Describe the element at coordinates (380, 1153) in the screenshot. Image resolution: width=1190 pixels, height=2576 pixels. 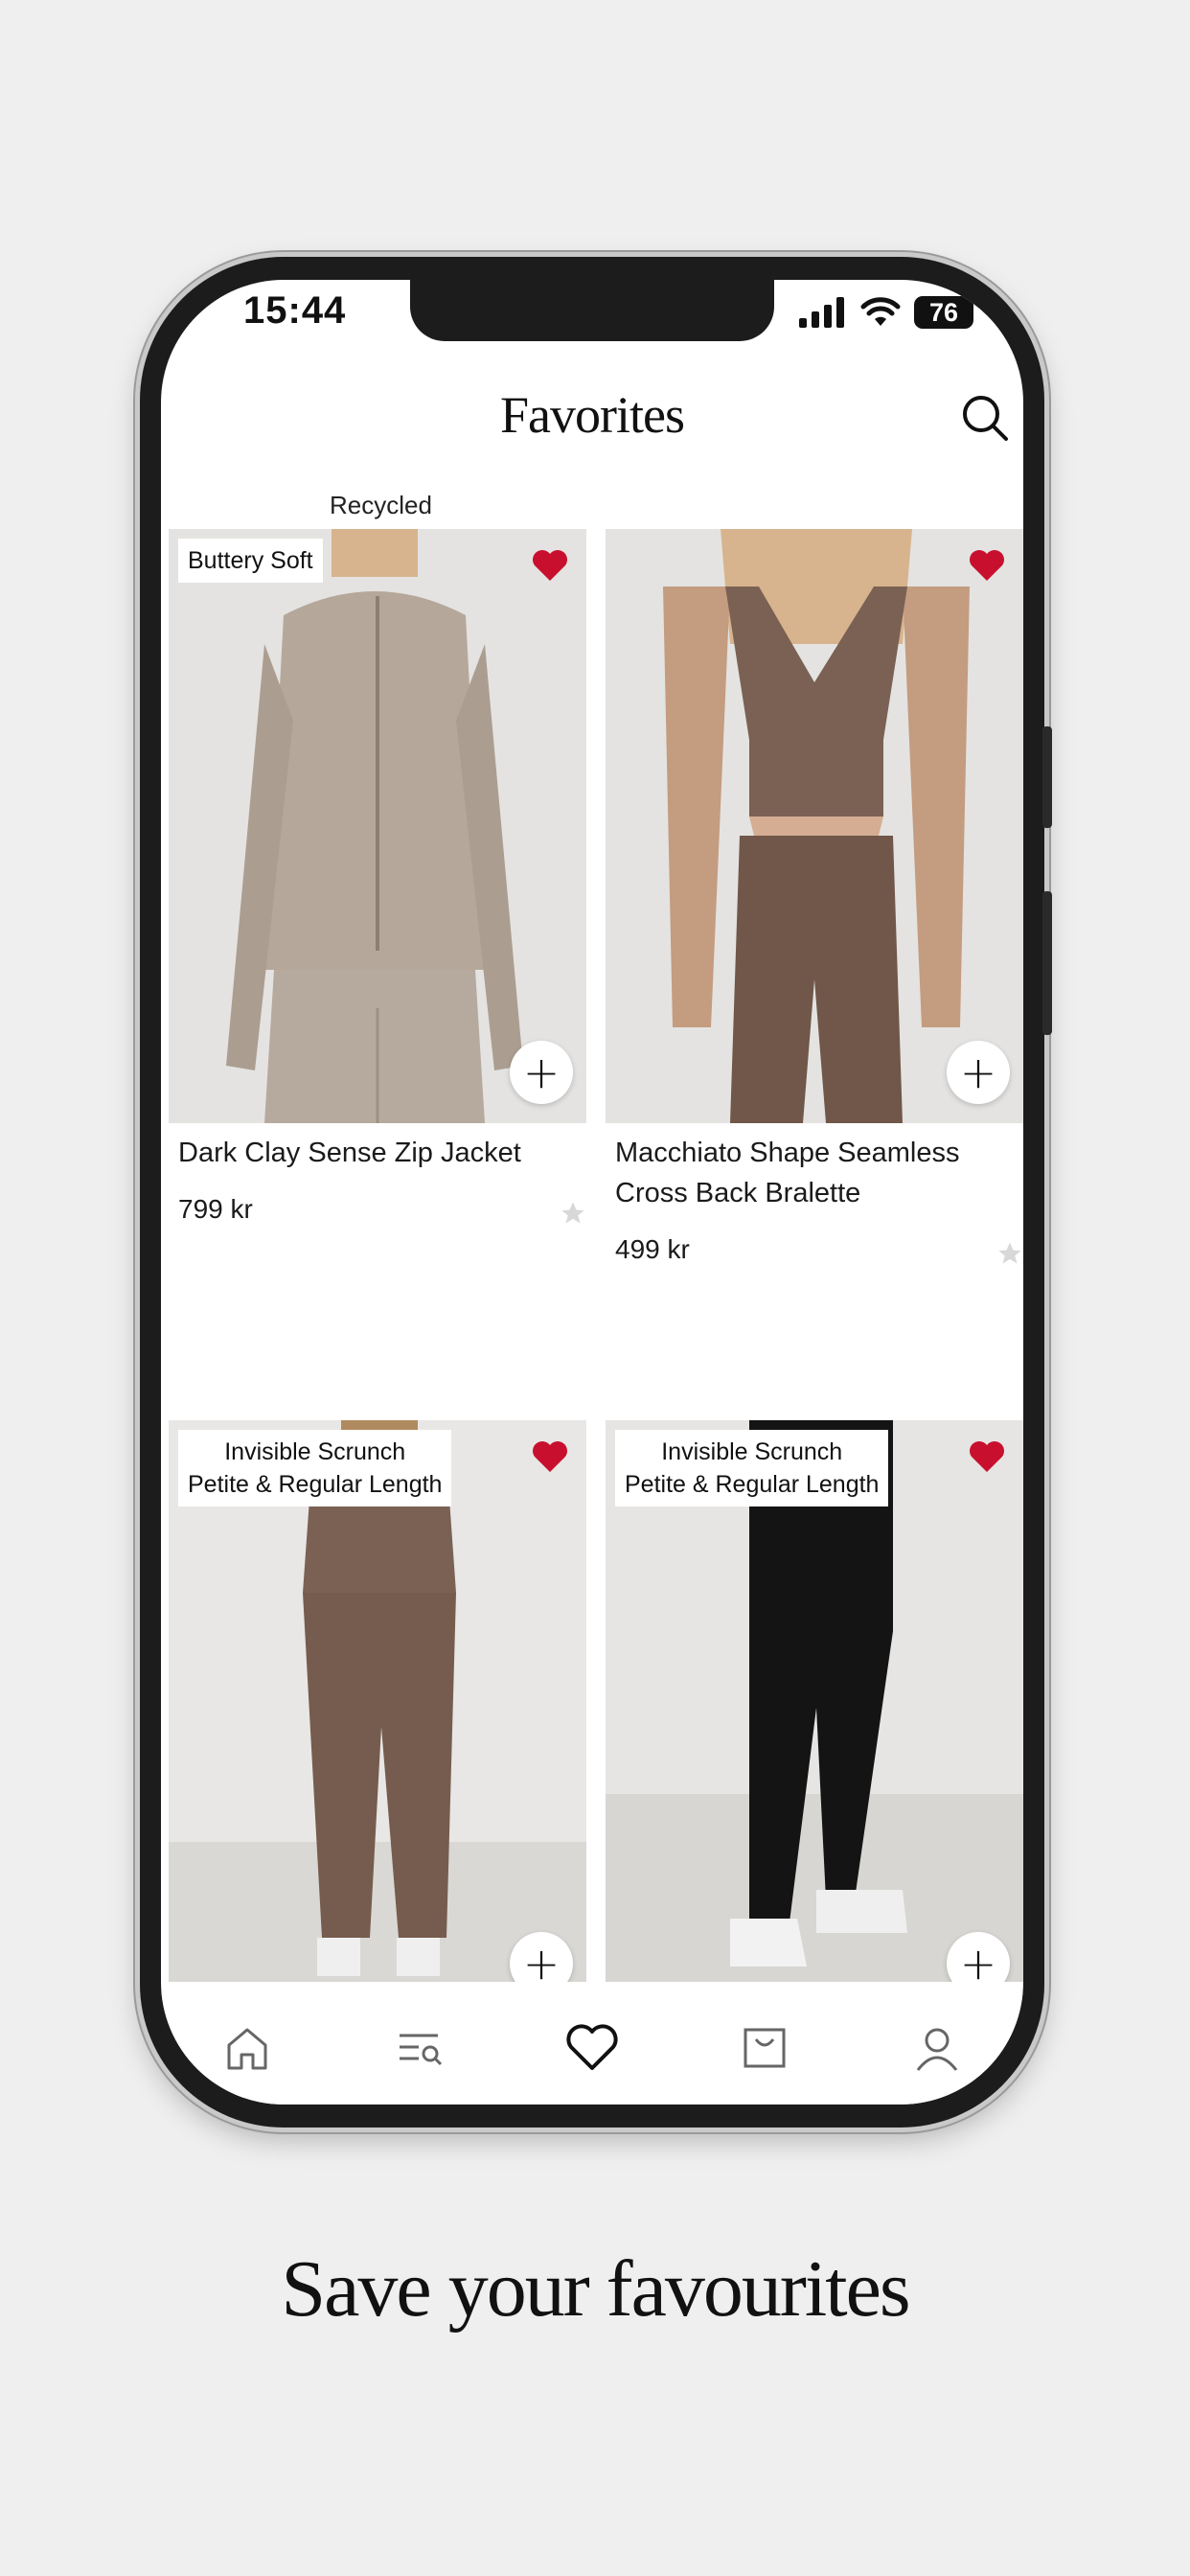
I see `product-name: Dark Clay Sense Zip Jacket` at that location.